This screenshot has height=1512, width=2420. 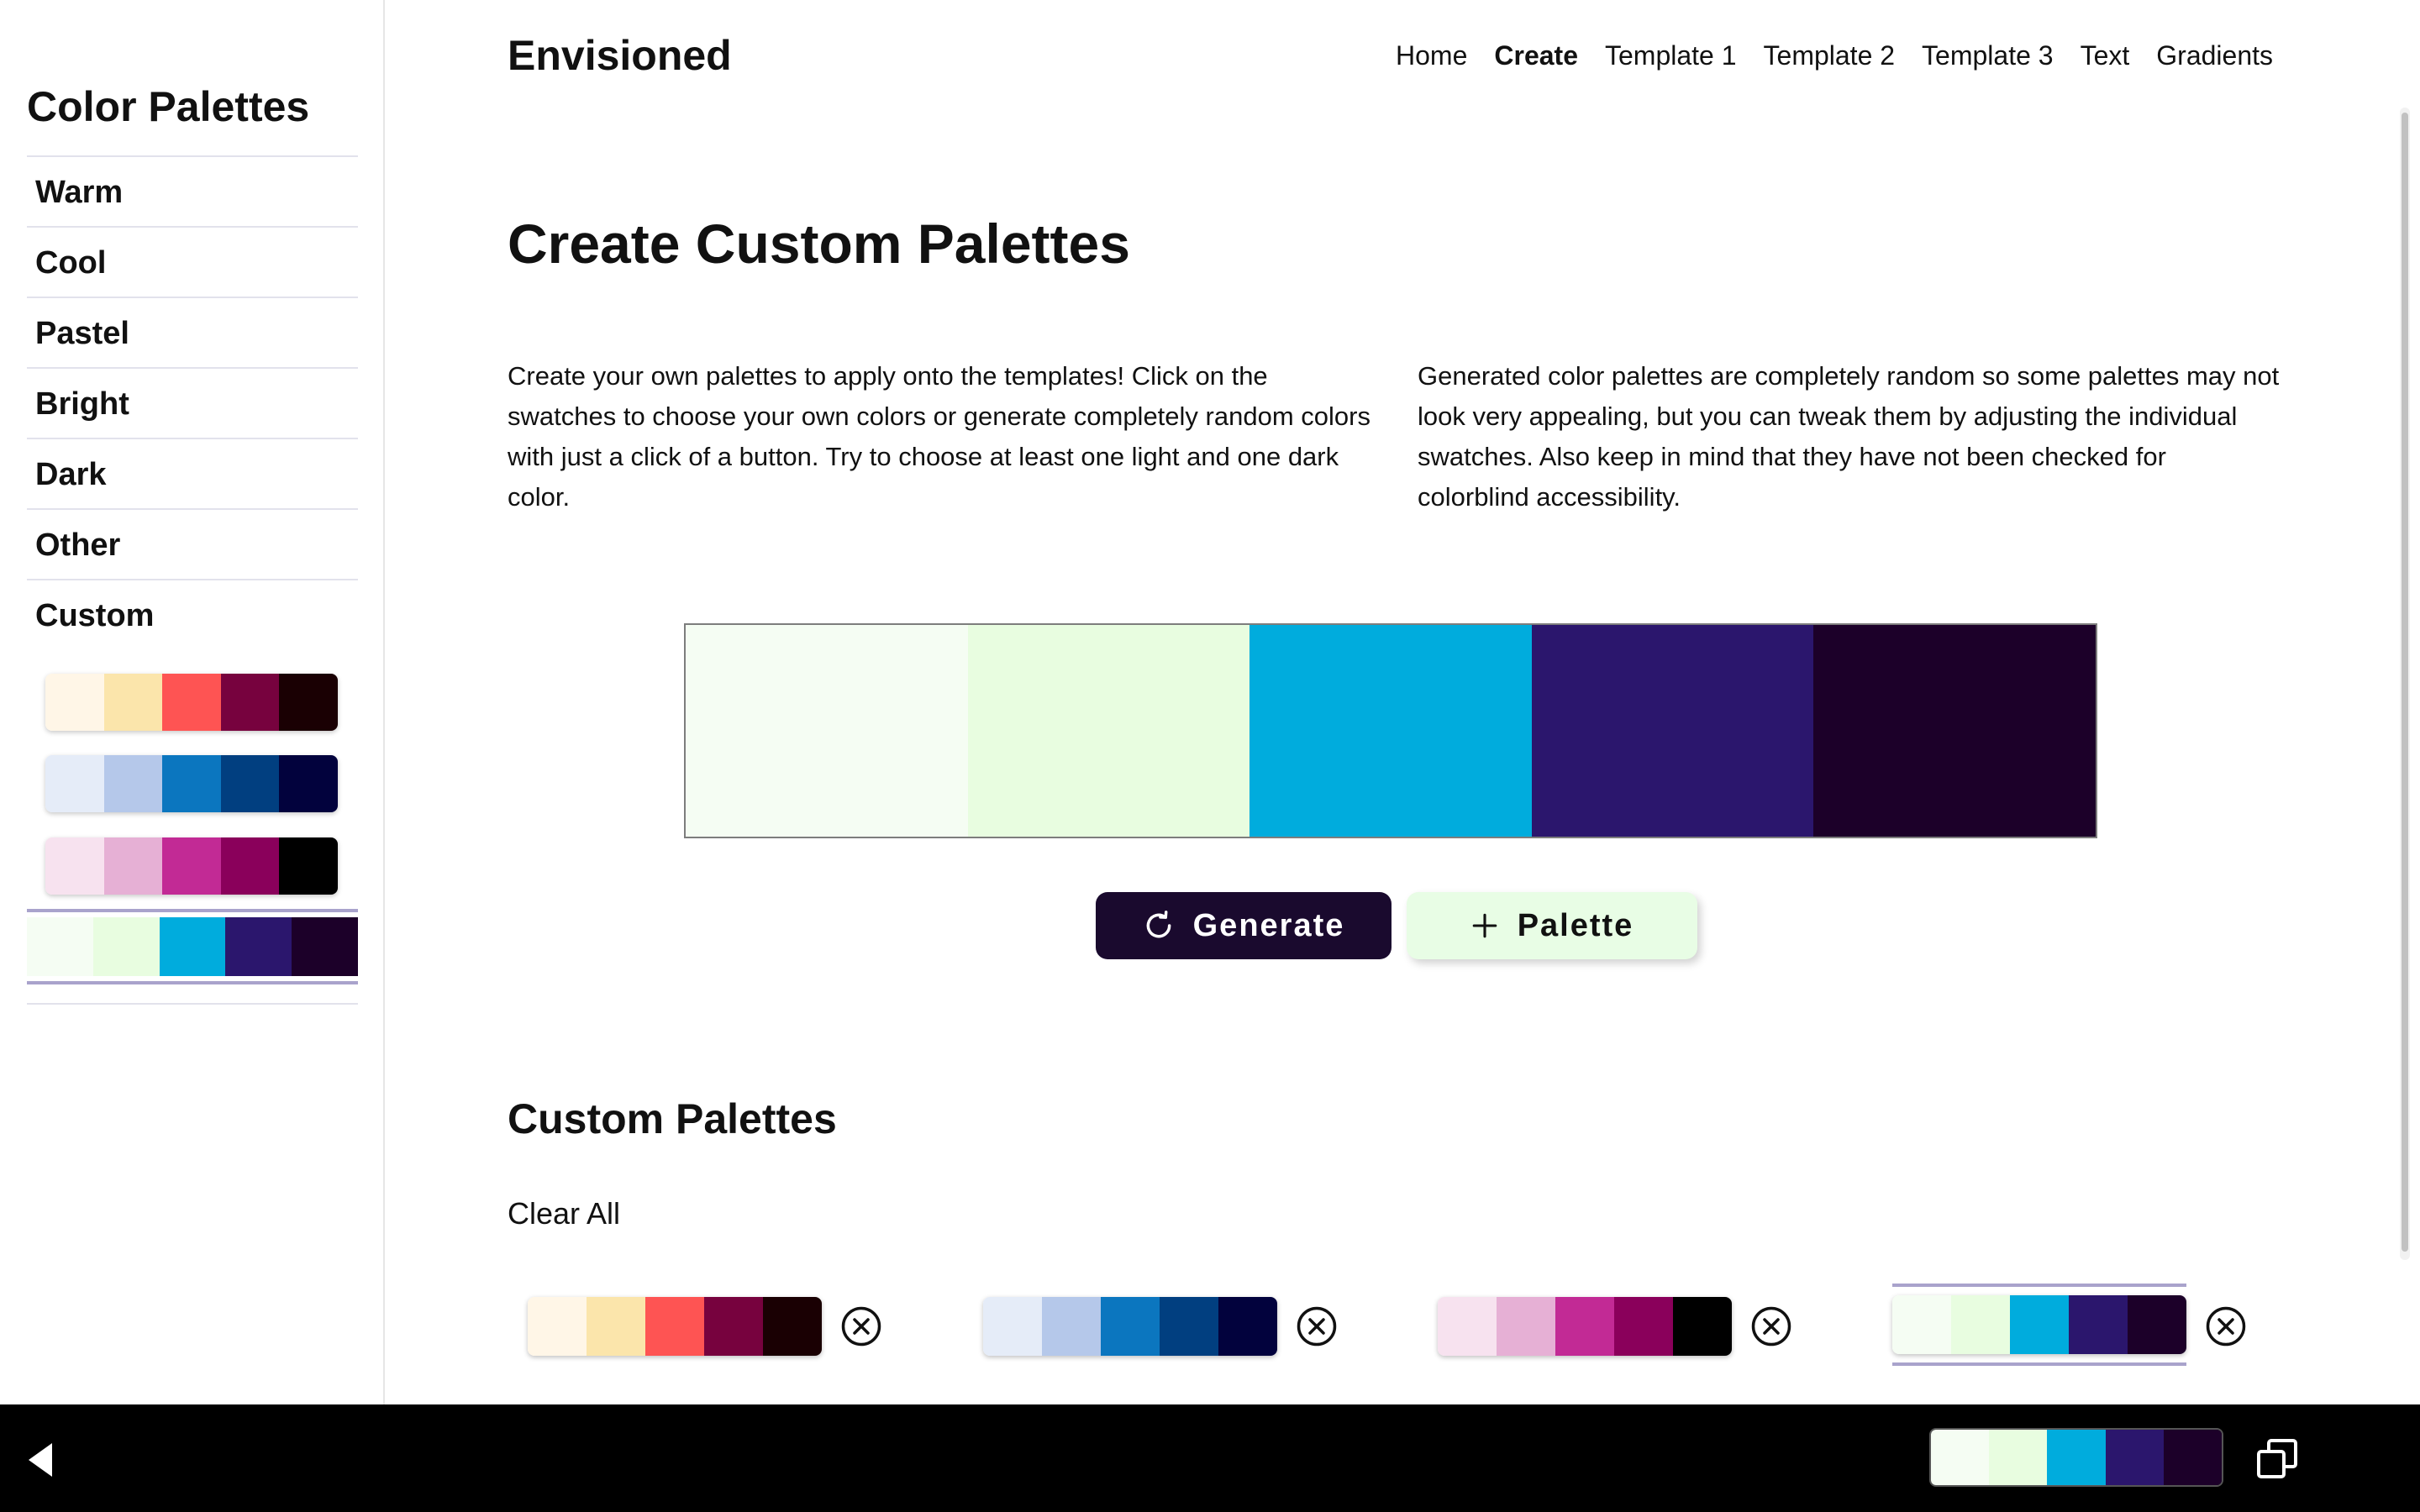 What do you see at coordinates (2214, 55) in the screenshot?
I see `nav-gradients: Gradients` at bounding box center [2214, 55].